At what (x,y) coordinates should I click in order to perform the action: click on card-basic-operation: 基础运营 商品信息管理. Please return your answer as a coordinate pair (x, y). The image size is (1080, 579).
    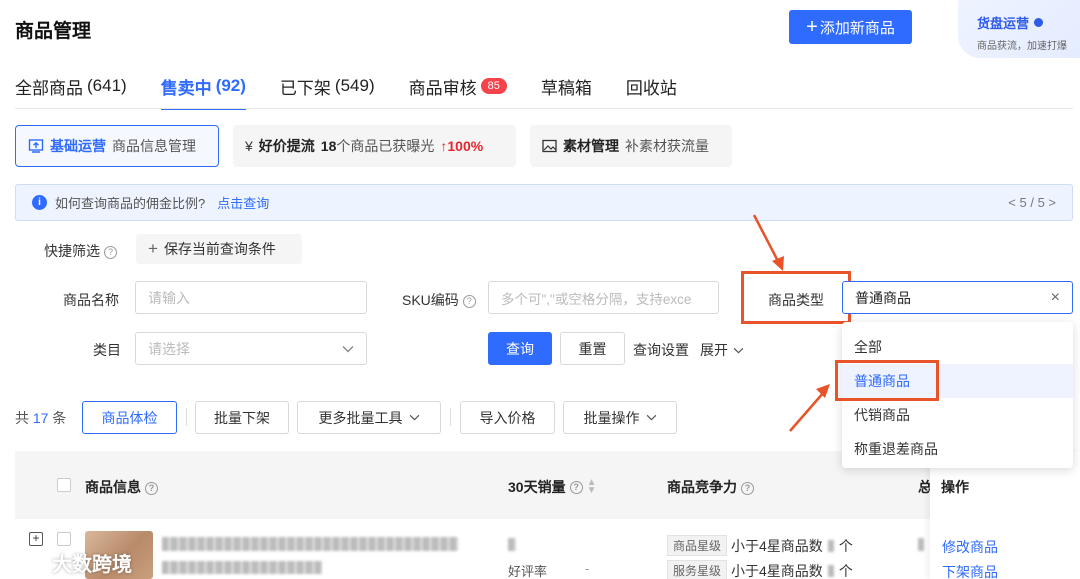
    Looking at the image, I should click on (117, 146).